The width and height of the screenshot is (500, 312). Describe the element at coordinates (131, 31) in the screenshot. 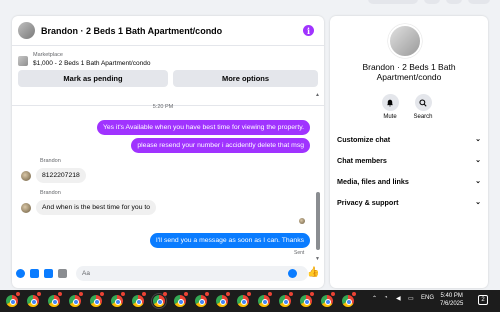

I see `chat-title: Brandon · 2 Beds 1 Bath Apartment/condo` at that location.